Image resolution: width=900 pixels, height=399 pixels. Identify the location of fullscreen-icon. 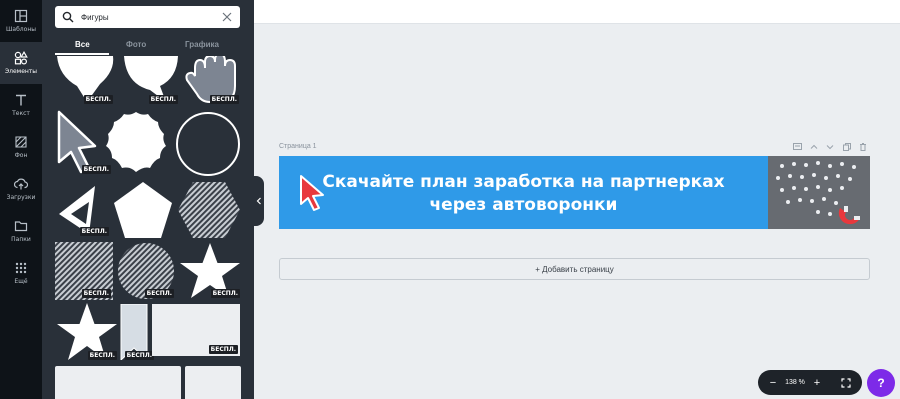
(846, 382).